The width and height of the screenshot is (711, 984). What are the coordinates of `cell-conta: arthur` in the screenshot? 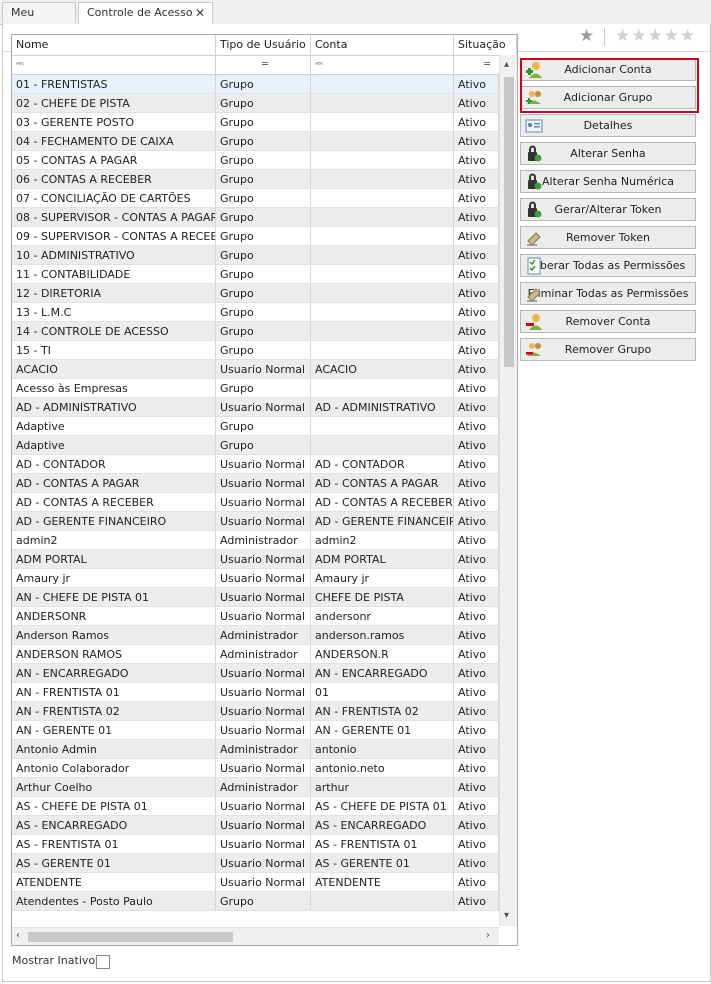 It's located at (382, 787).